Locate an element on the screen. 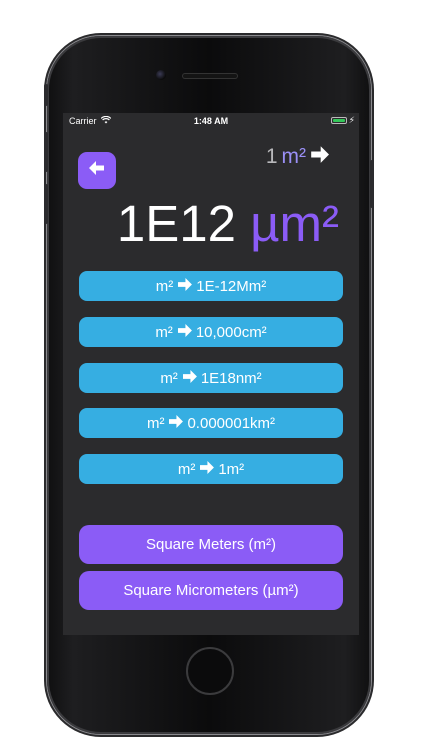 Image resolution: width=422 pixels, height=750 pixels. conversion-button-megameter: m² 1E-12Mm² is located at coordinates (211, 286).